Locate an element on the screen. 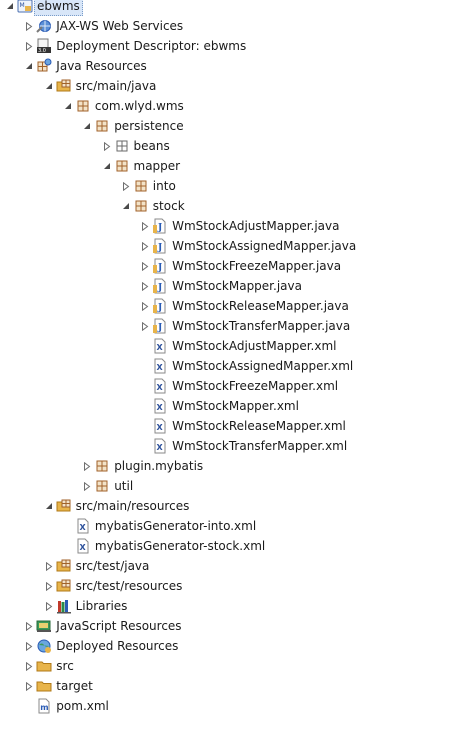  tree-item-into: into is located at coordinates (231, 186).